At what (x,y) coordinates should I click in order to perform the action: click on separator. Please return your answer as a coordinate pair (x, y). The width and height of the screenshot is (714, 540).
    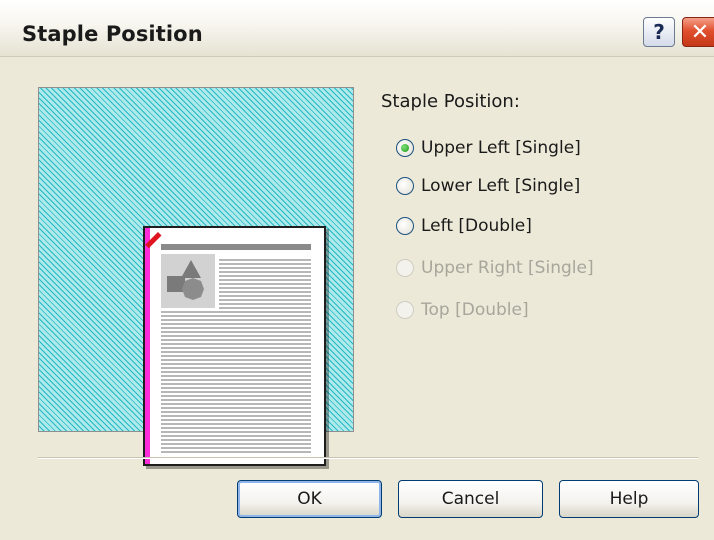
    Looking at the image, I should click on (368, 458).